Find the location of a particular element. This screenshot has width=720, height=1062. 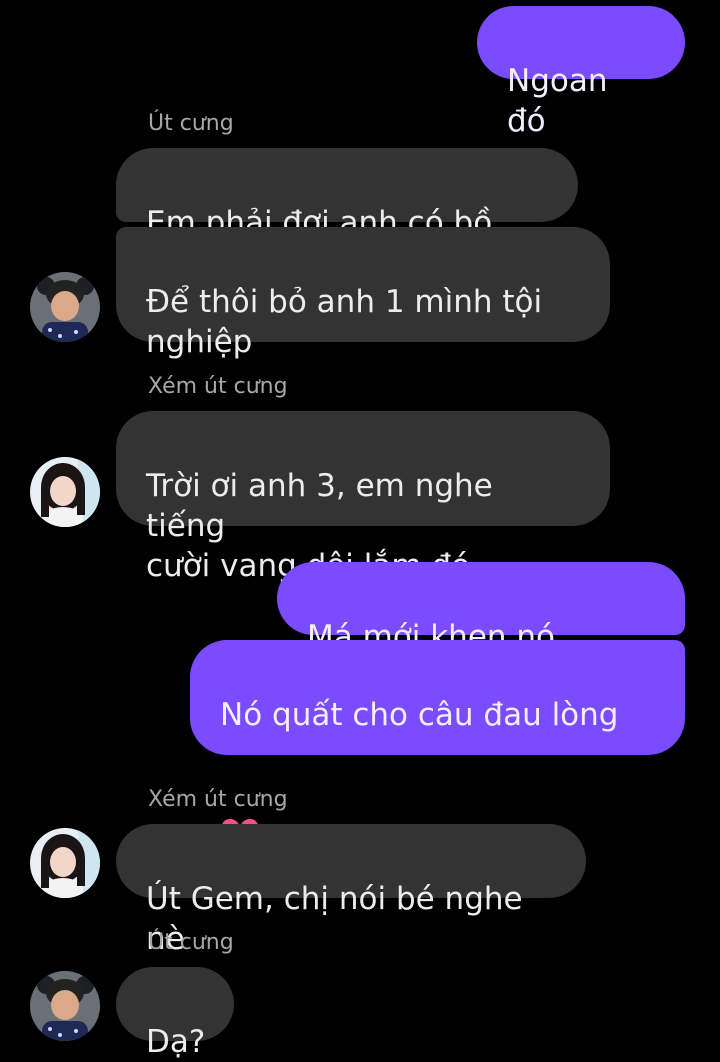

message-text: Để thôi bỏ anh 1 mình tội nghiệp is located at coordinates (344, 322).